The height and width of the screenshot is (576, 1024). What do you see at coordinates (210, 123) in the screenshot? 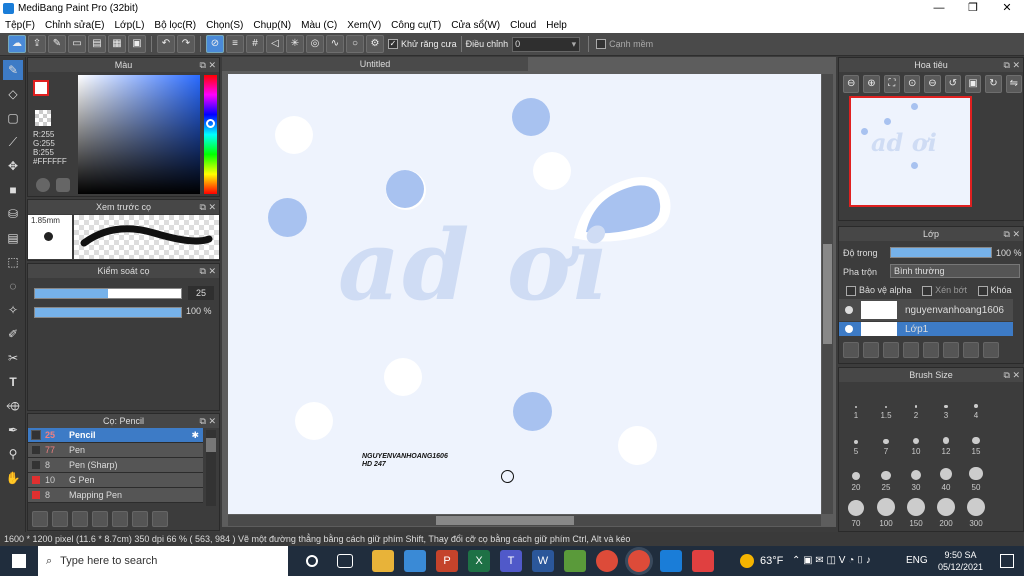
I see `hue-handle` at bounding box center [210, 123].